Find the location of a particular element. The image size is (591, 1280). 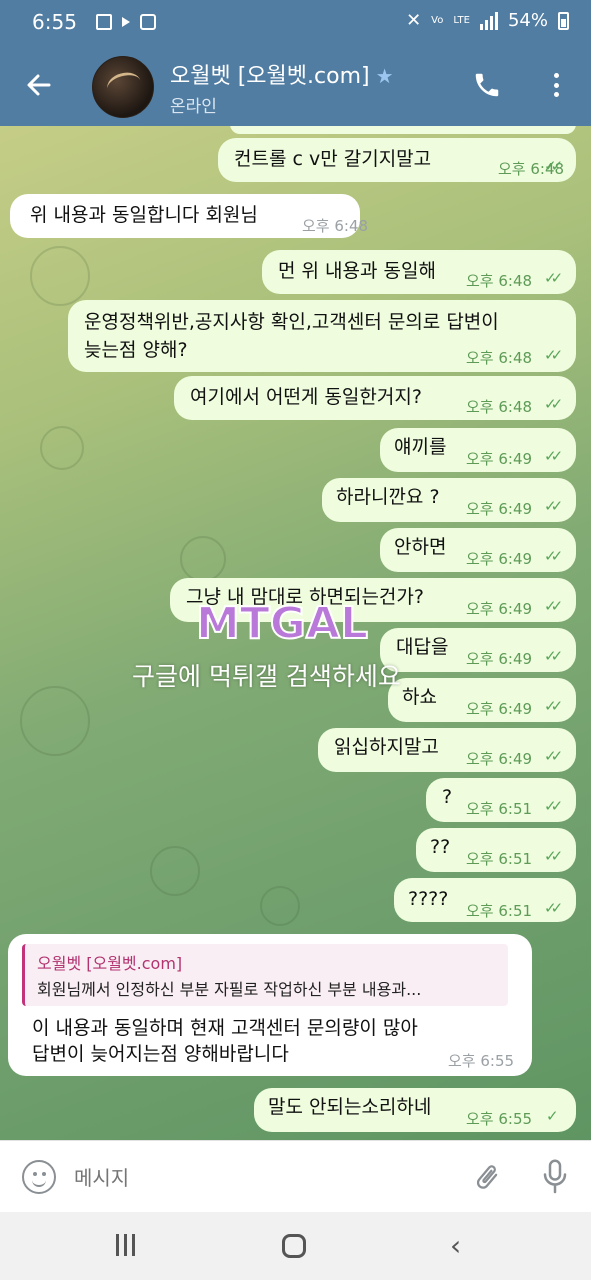

reply-author: 오월벳 [오월벳.com] is located at coordinates (110, 963).